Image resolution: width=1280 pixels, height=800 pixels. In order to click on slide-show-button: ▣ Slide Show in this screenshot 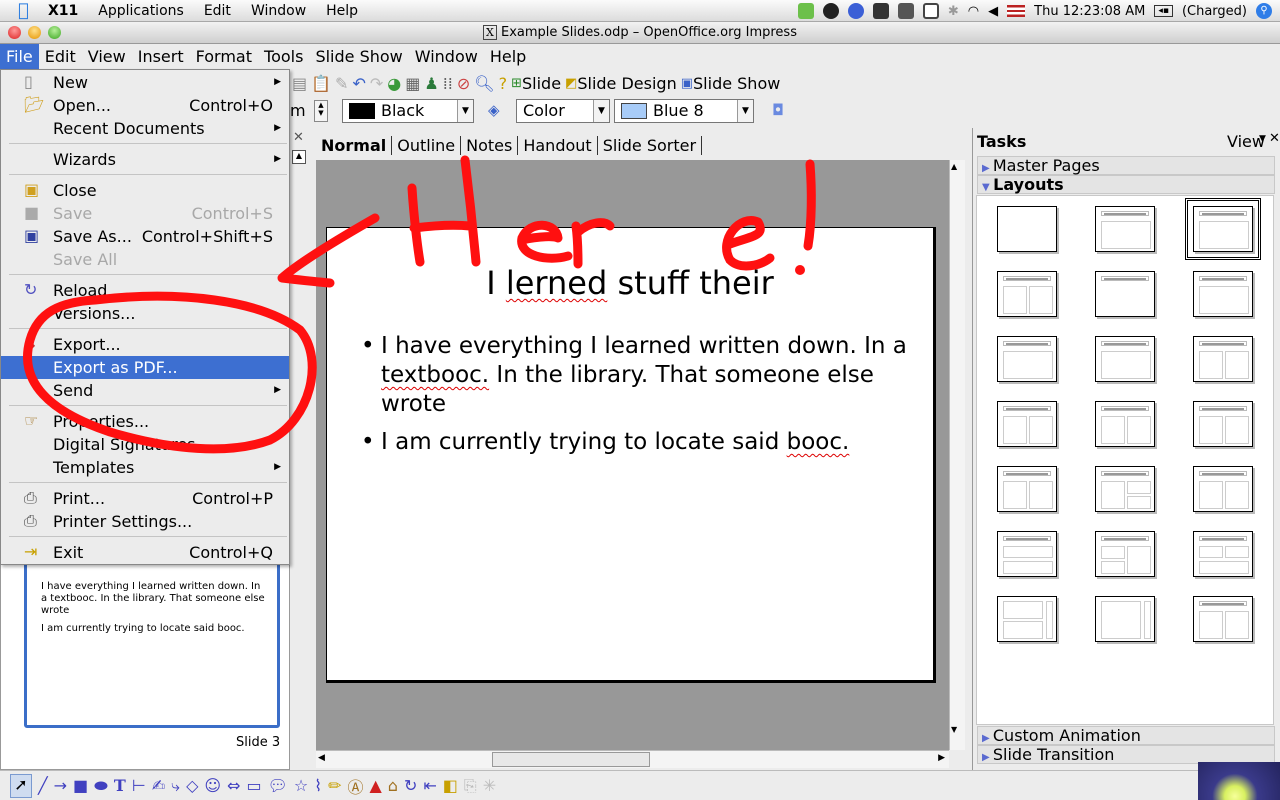, I will do `click(731, 83)`.